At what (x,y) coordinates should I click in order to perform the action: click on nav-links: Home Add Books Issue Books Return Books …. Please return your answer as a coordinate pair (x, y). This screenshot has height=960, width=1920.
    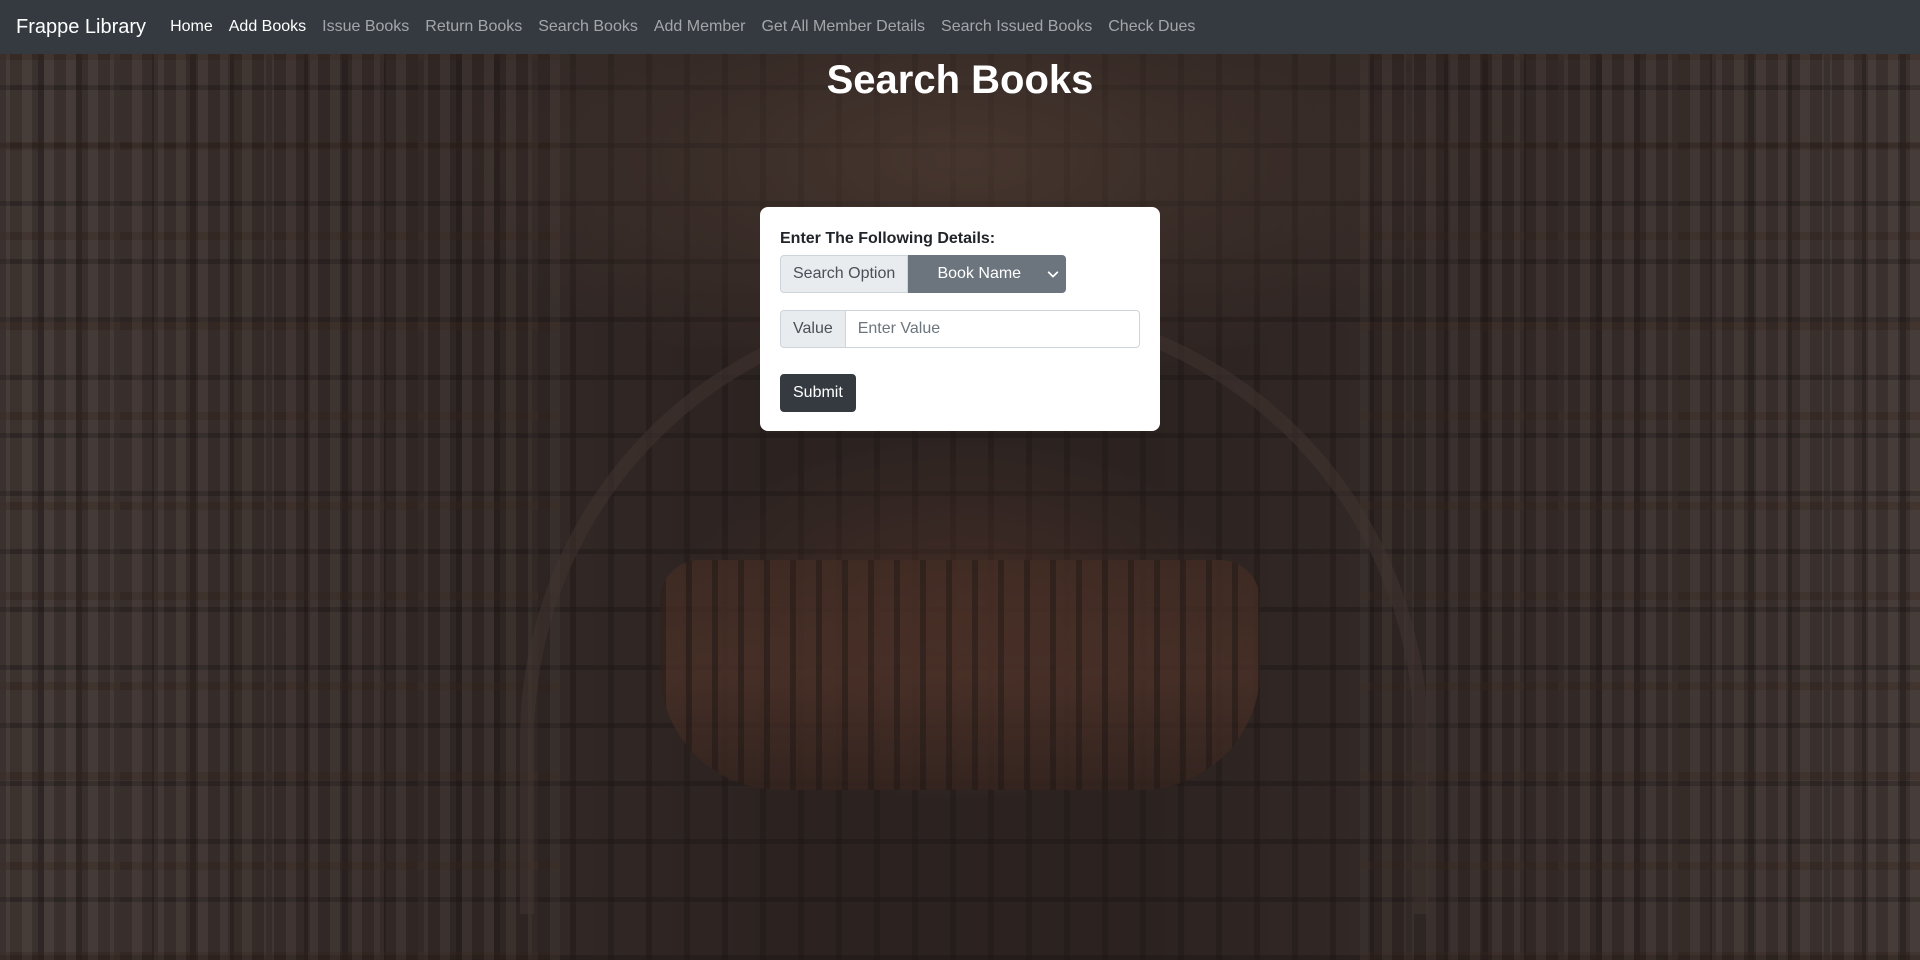
    Looking at the image, I should click on (690, 27).